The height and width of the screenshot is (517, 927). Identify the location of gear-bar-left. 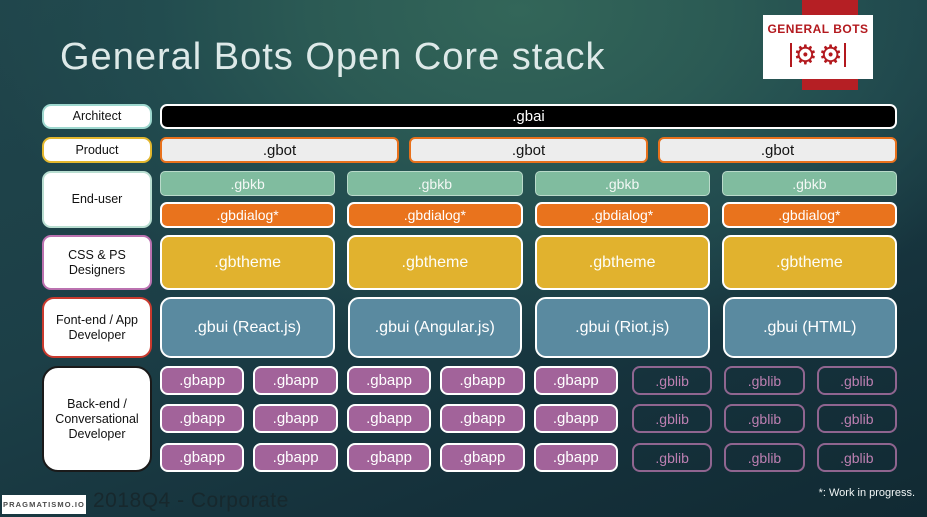
(791, 55).